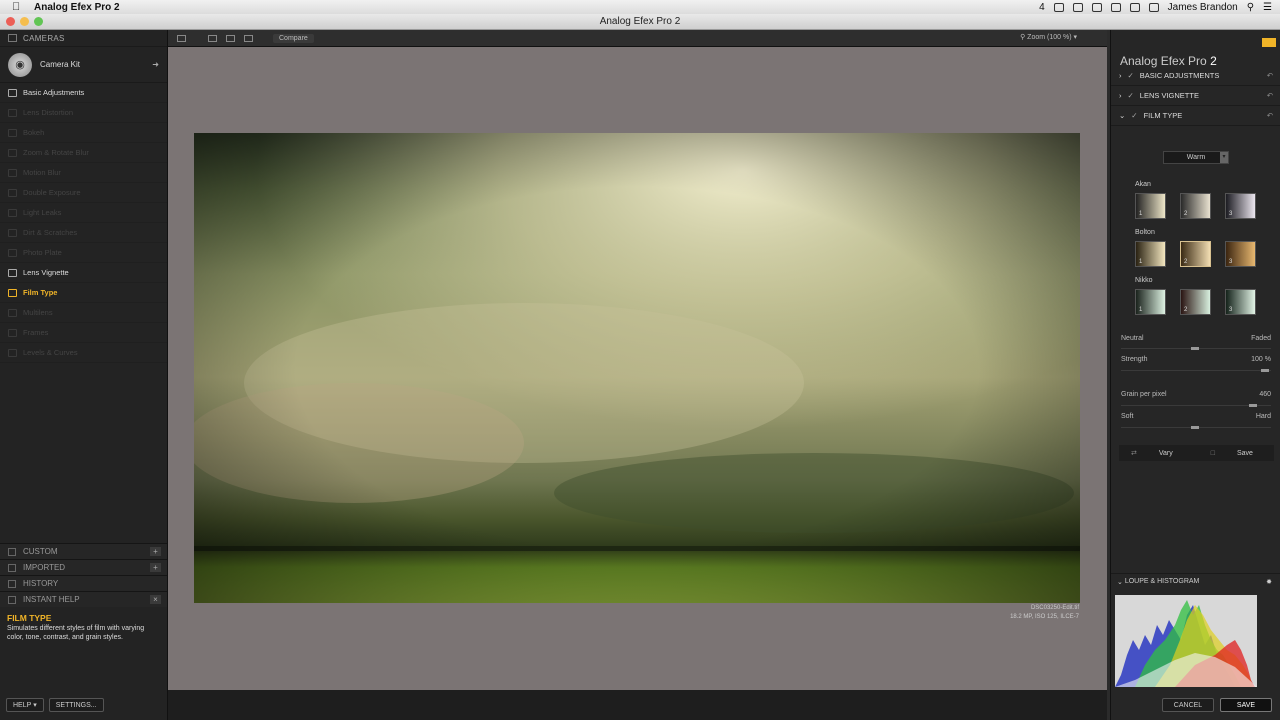 Image resolution: width=1280 pixels, height=720 pixels. What do you see at coordinates (83, 273) in the screenshot?
I see `filter-item: Lens Vignette` at bounding box center [83, 273].